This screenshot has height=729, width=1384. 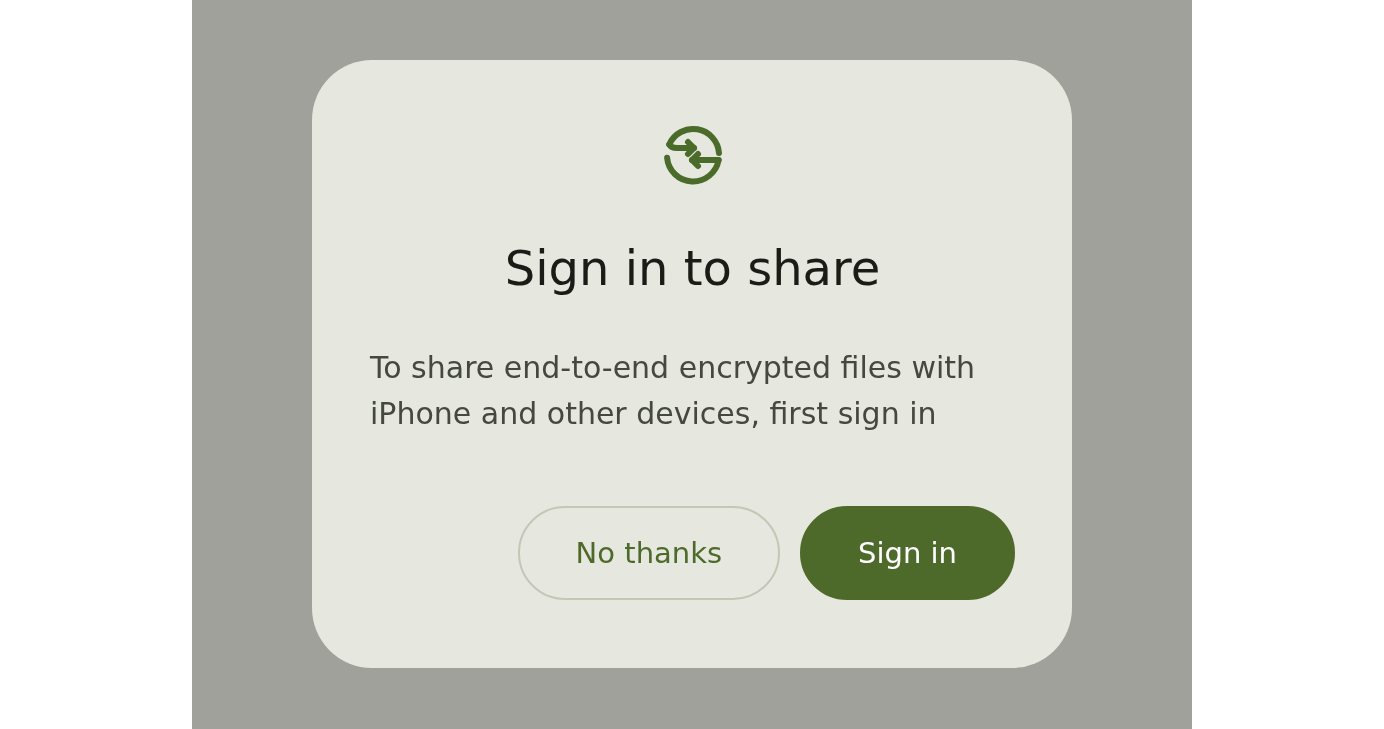 I want to click on dialog-message: To share end-to-end encrypted files with iPhone and other devices, first sign in, so click(x=673, y=391).